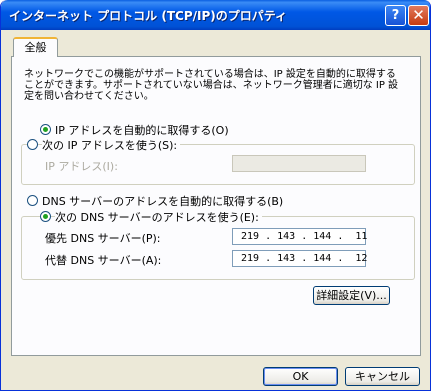 Image resolution: width=431 pixels, height=391 pixels. What do you see at coordinates (218, 248) in the screenshot?
I see `dns-server-group` at bounding box center [218, 248].